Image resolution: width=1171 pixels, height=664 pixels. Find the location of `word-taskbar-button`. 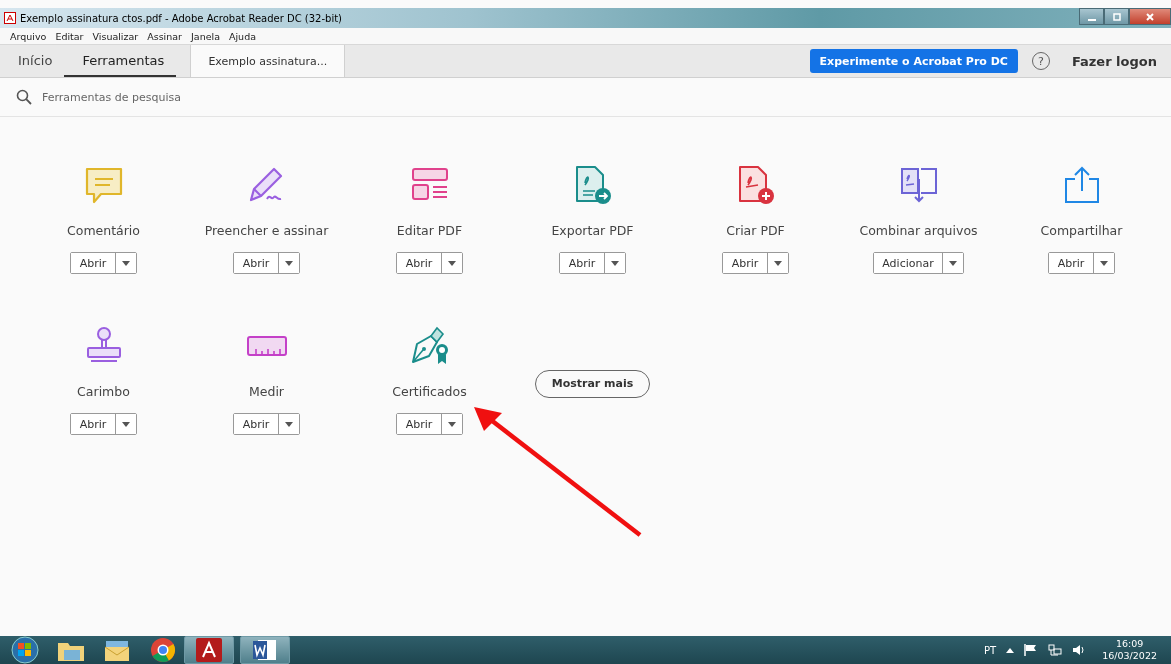

word-taskbar-button is located at coordinates (265, 650).